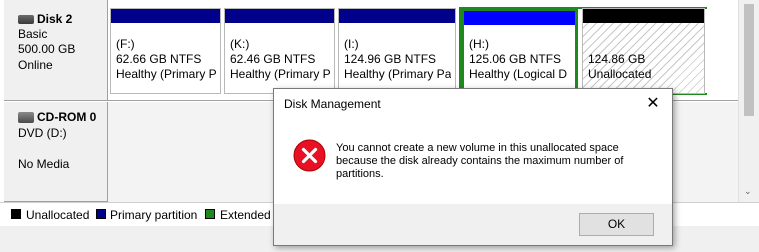 The height and width of the screenshot is (252, 759). What do you see at coordinates (26, 117) in the screenshot?
I see `cd-drive-icon` at bounding box center [26, 117].